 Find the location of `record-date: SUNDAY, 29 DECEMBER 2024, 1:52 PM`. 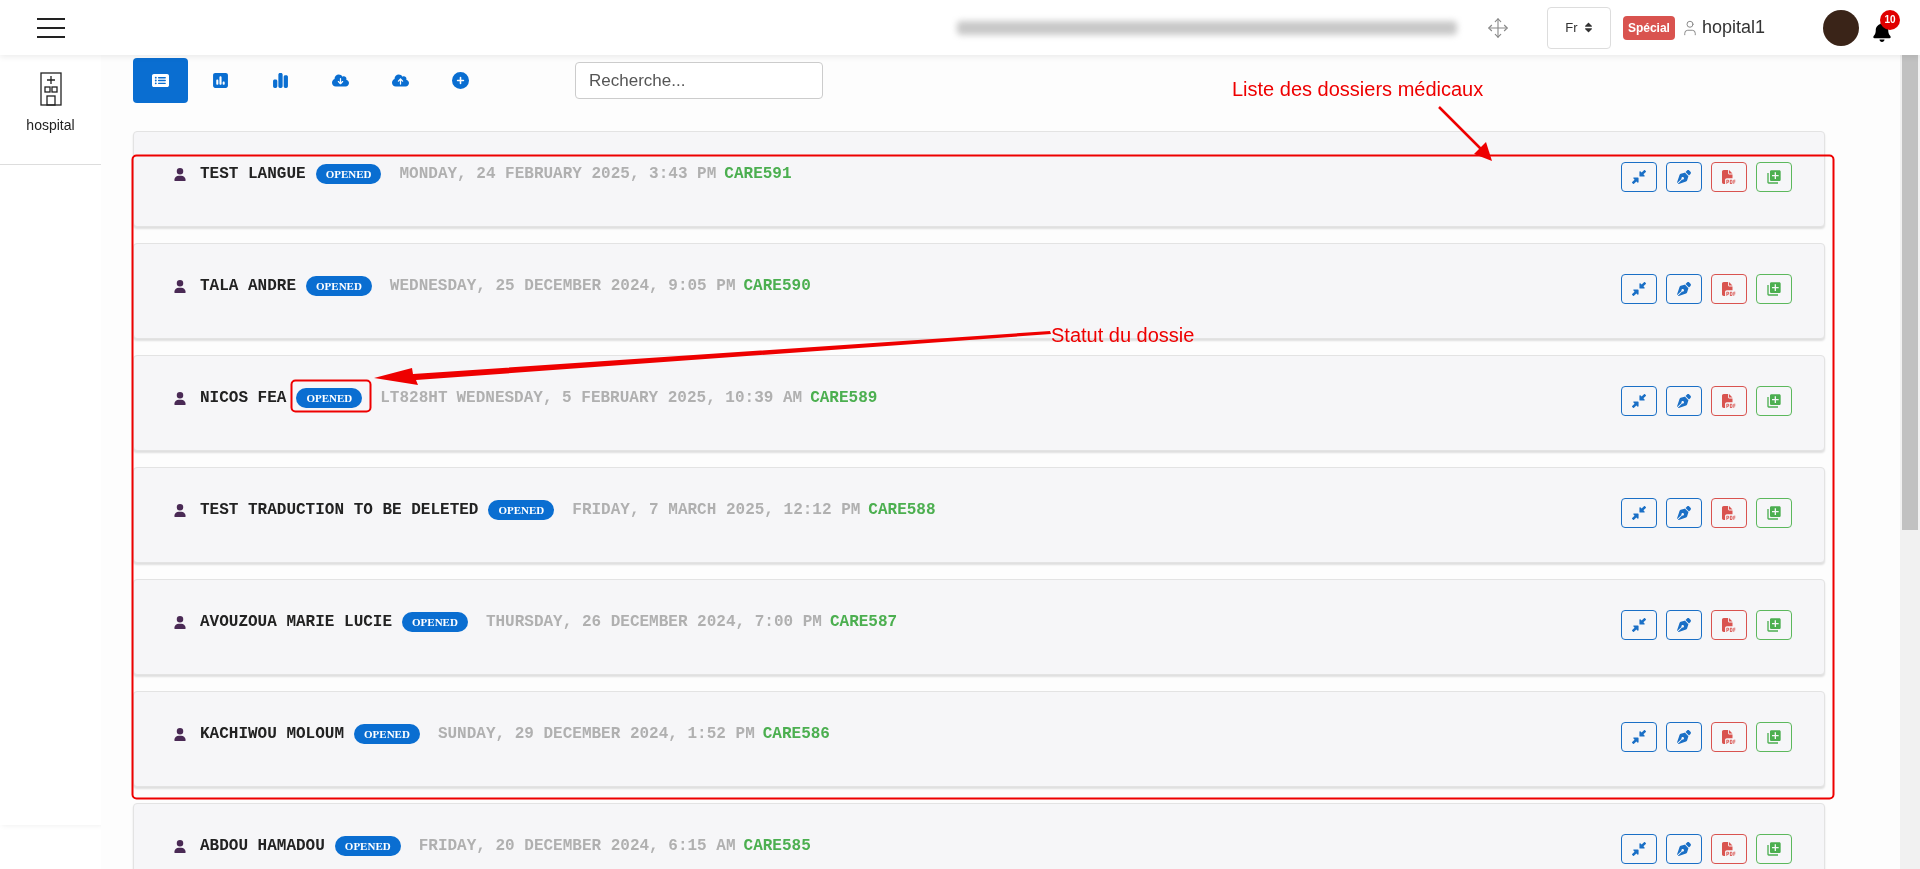

record-date: SUNDAY, 29 DECEMBER 2024, 1:52 PM is located at coordinates (596, 734).